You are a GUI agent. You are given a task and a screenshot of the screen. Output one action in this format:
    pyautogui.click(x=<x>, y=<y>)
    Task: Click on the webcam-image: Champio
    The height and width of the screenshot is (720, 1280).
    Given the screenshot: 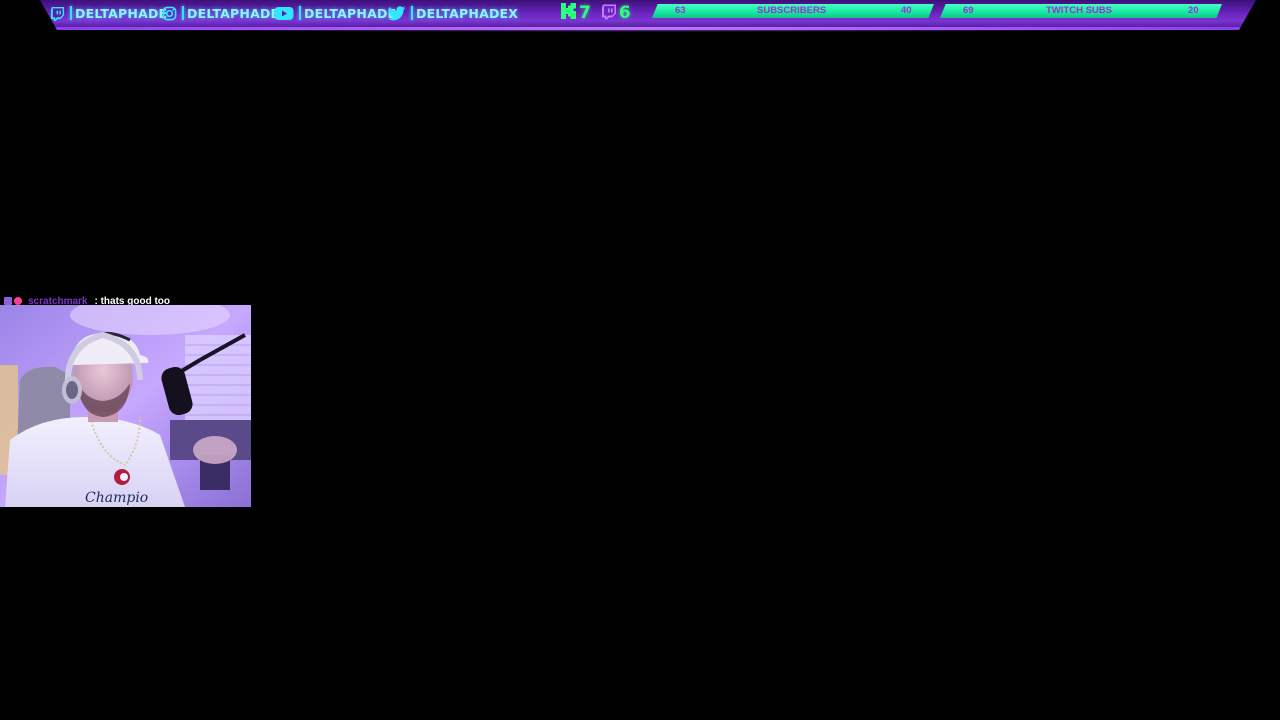 What is the action you would take?
    pyautogui.click(x=125, y=406)
    